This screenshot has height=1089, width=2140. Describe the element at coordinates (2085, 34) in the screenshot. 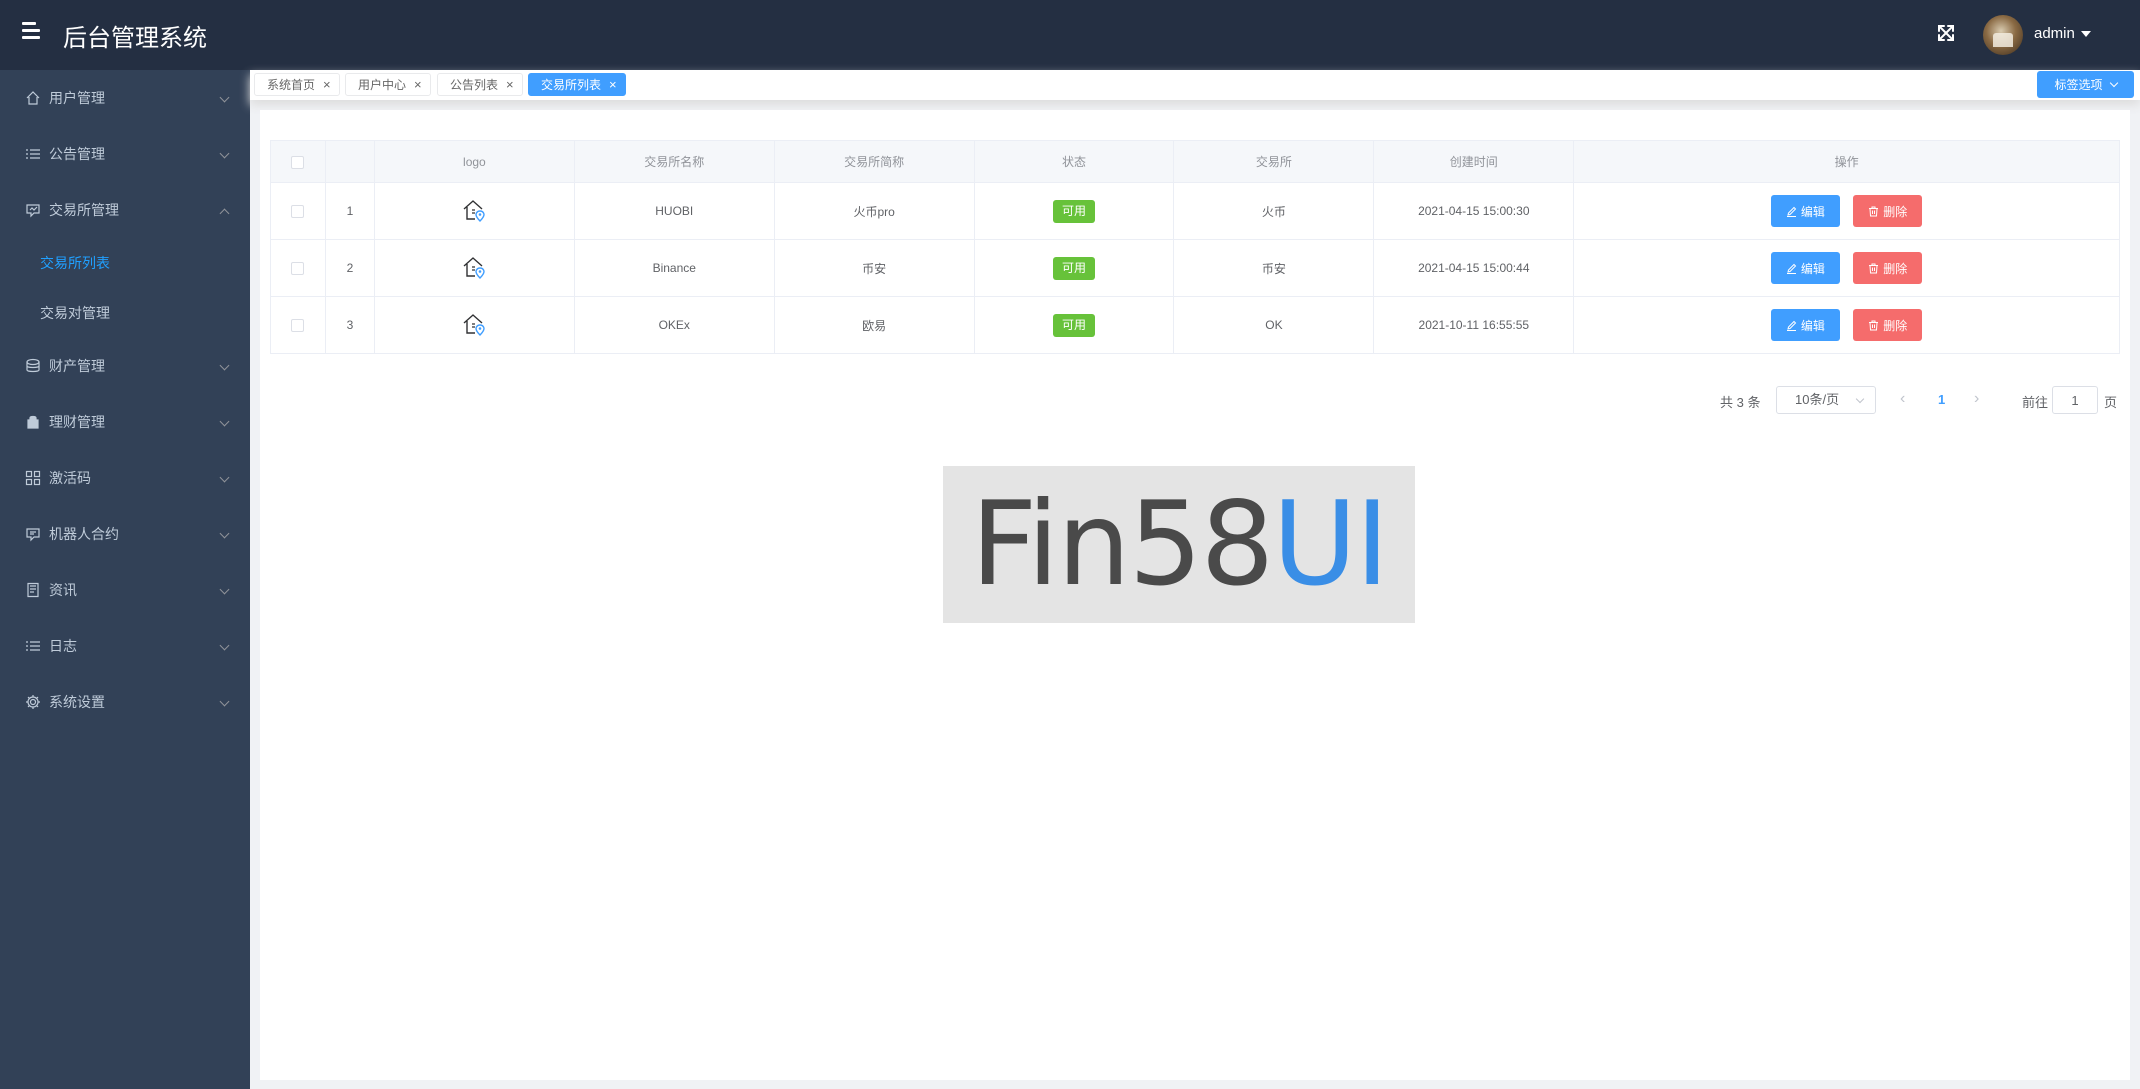

I see `caret-down-icon` at that location.